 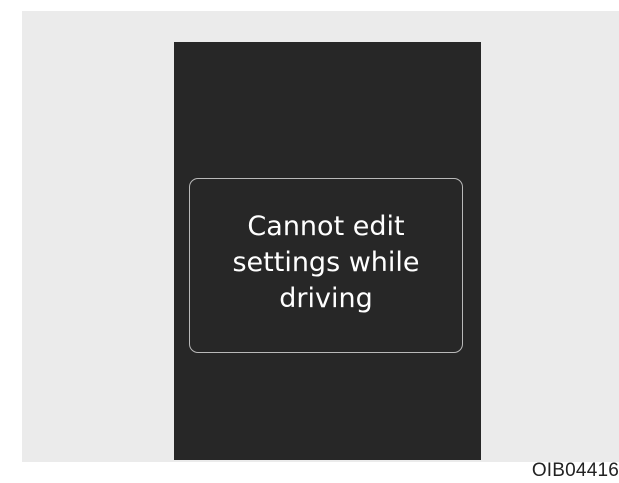 I want to click on warning-message-text: Cannot edit settings while driving, so click(x=326, y=262).